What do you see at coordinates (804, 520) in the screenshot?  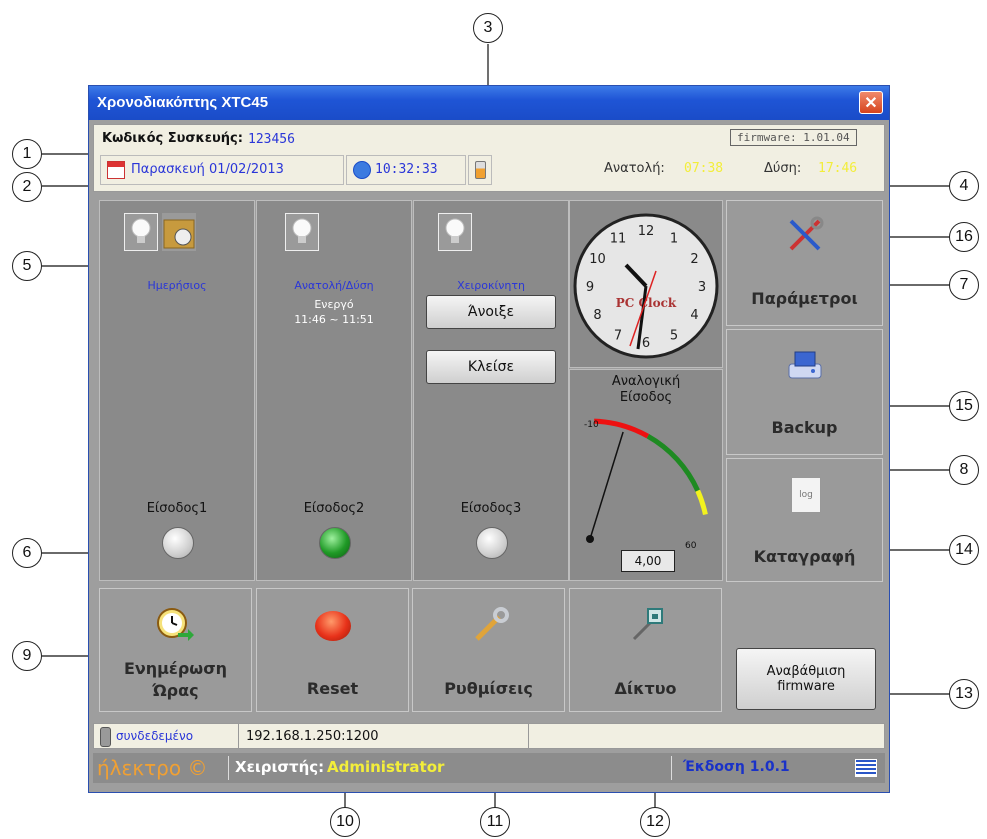 I see `log-tile: log Καταγραφή` at bounding box center [804, 520].